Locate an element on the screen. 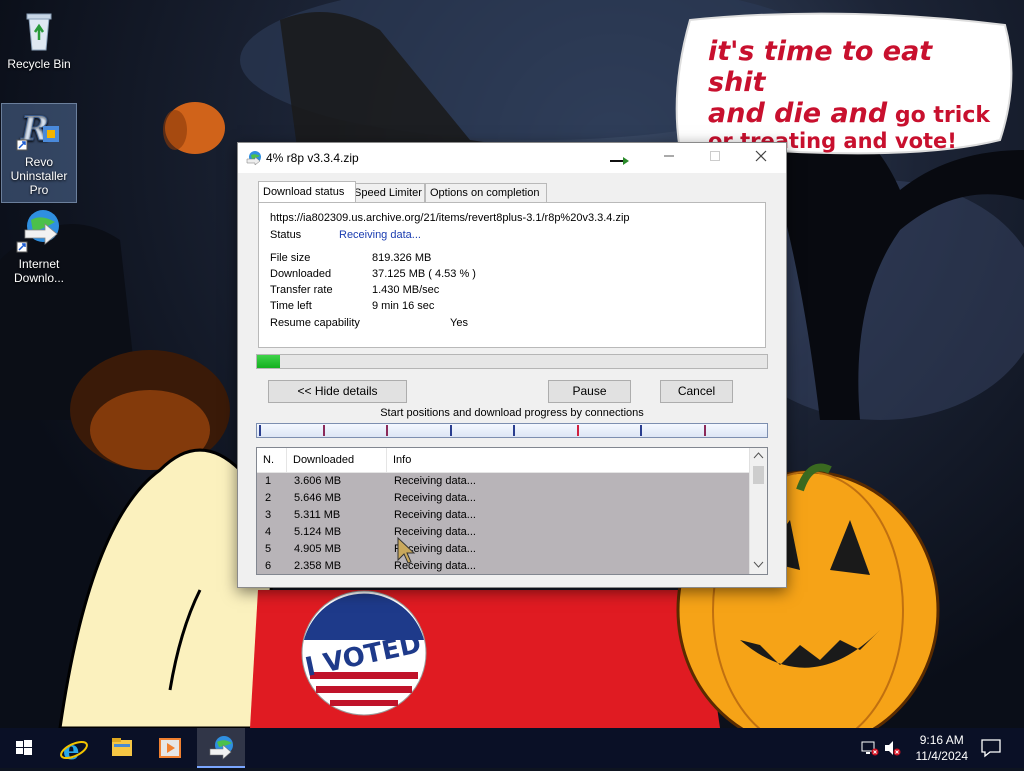 This screenshot has height=771, width=1024. recycle-bin-label: Recycle Bin is located at coordinates (39, 64).